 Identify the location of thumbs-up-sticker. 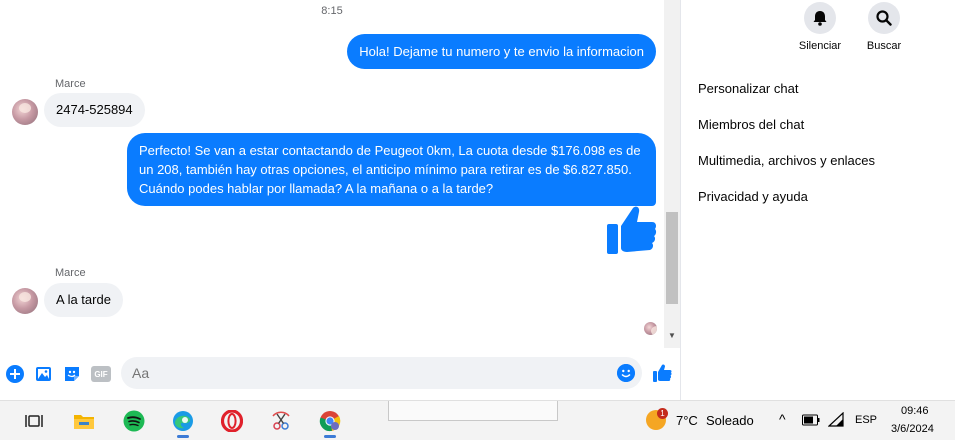
(631, 230).